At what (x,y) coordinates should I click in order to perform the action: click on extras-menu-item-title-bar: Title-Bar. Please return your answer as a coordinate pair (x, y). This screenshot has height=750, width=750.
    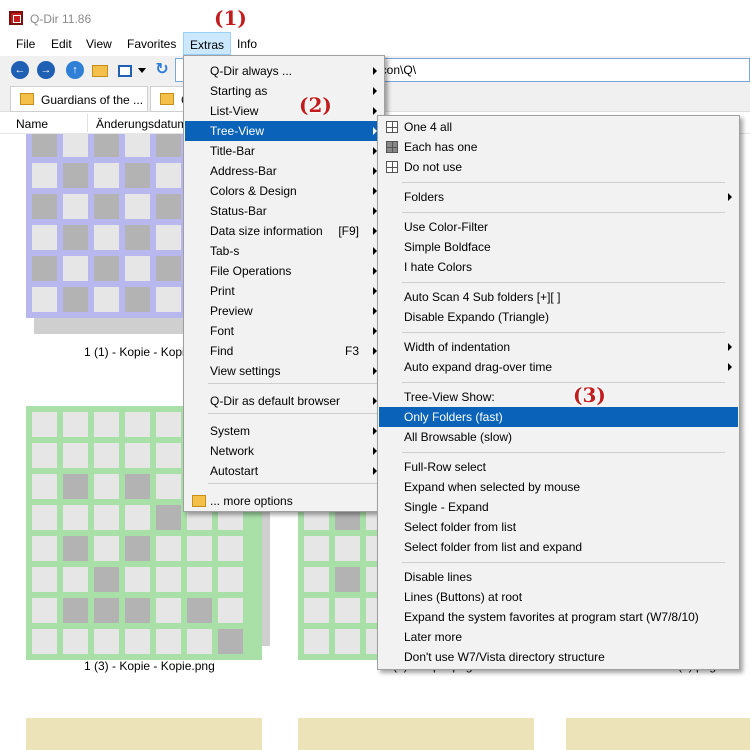
    Looking at the image, I should click on (284, 151).